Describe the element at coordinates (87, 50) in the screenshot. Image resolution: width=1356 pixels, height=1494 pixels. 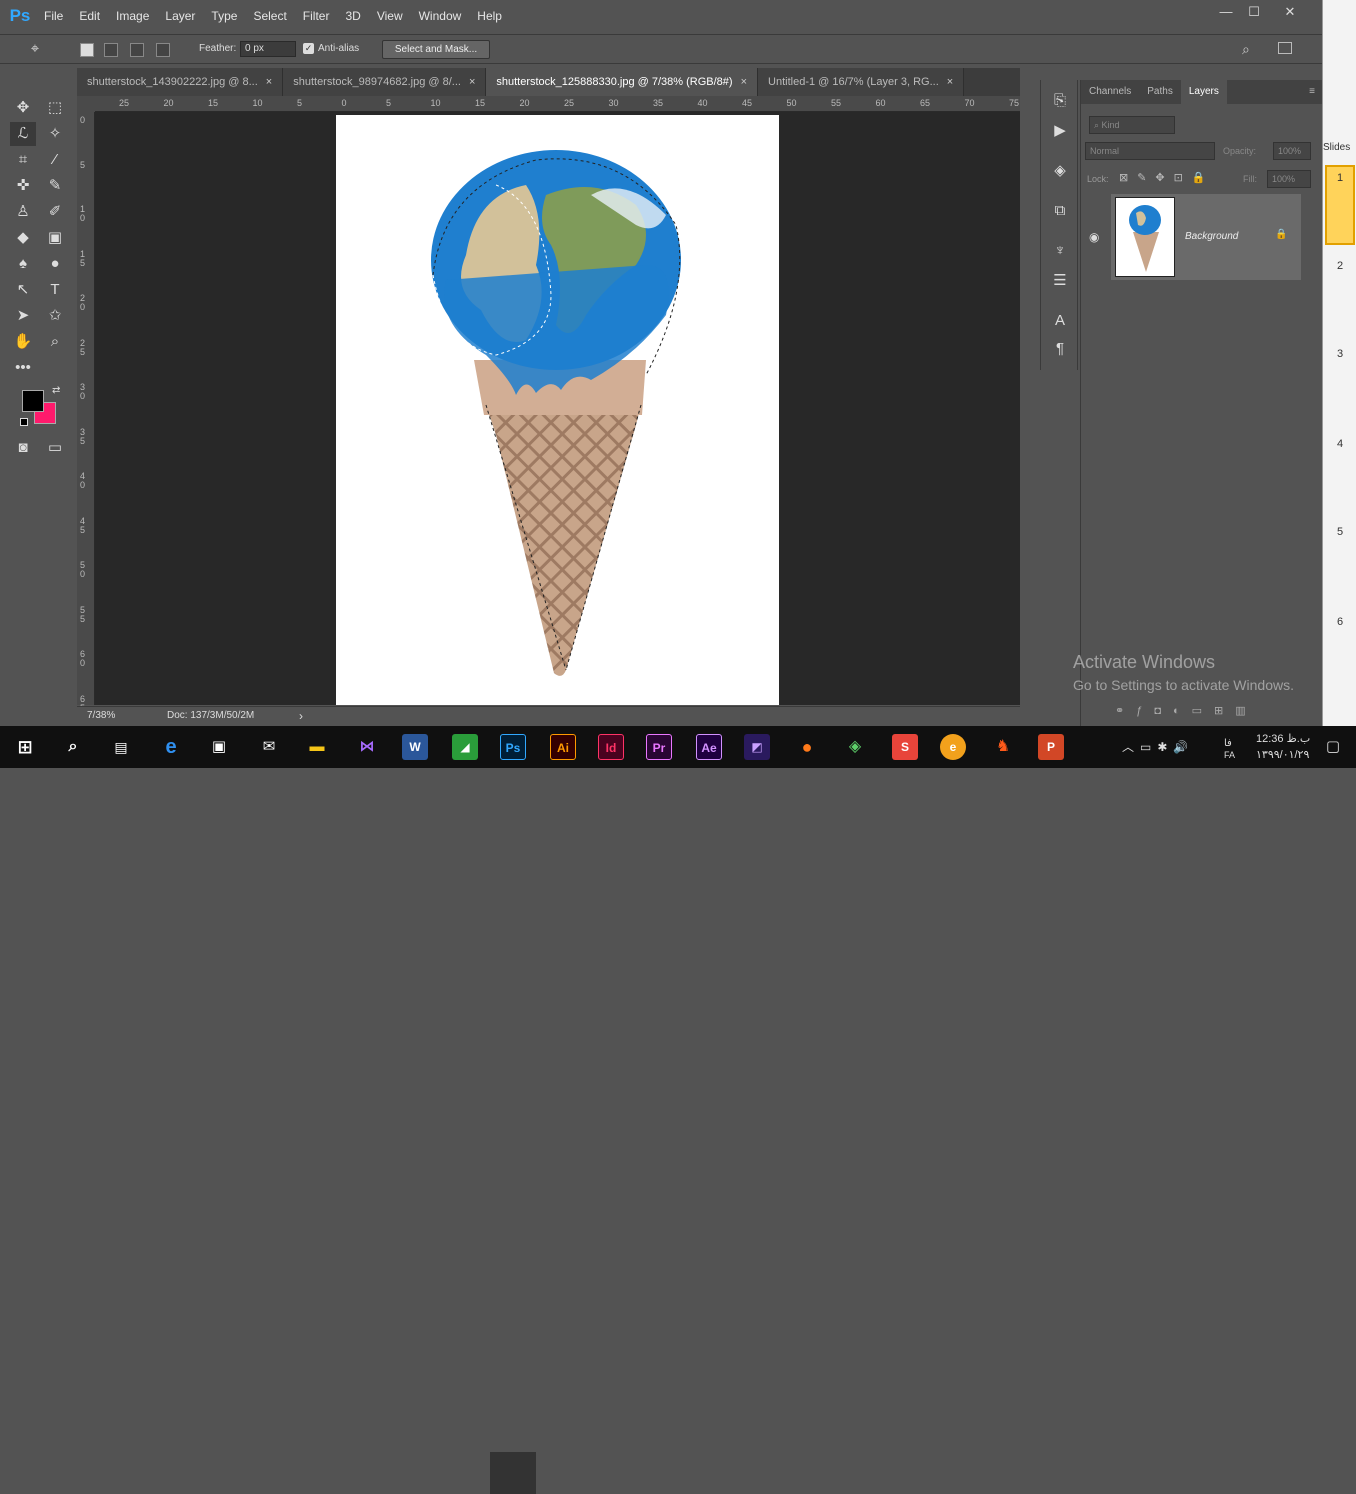
I see `new-selection-icon` at that location.